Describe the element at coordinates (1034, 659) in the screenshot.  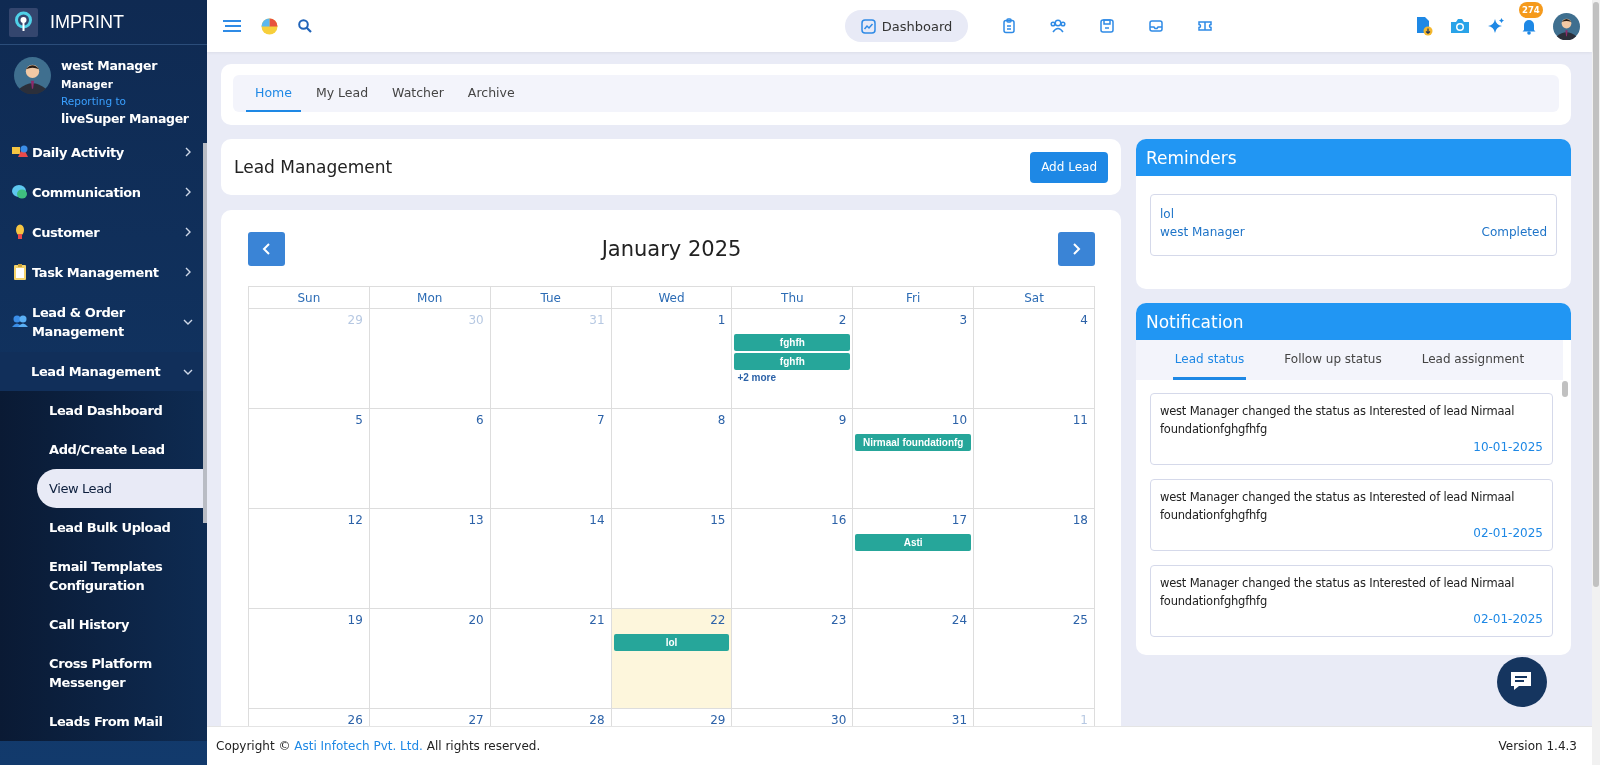
I see `day-cell: 25` at that location.